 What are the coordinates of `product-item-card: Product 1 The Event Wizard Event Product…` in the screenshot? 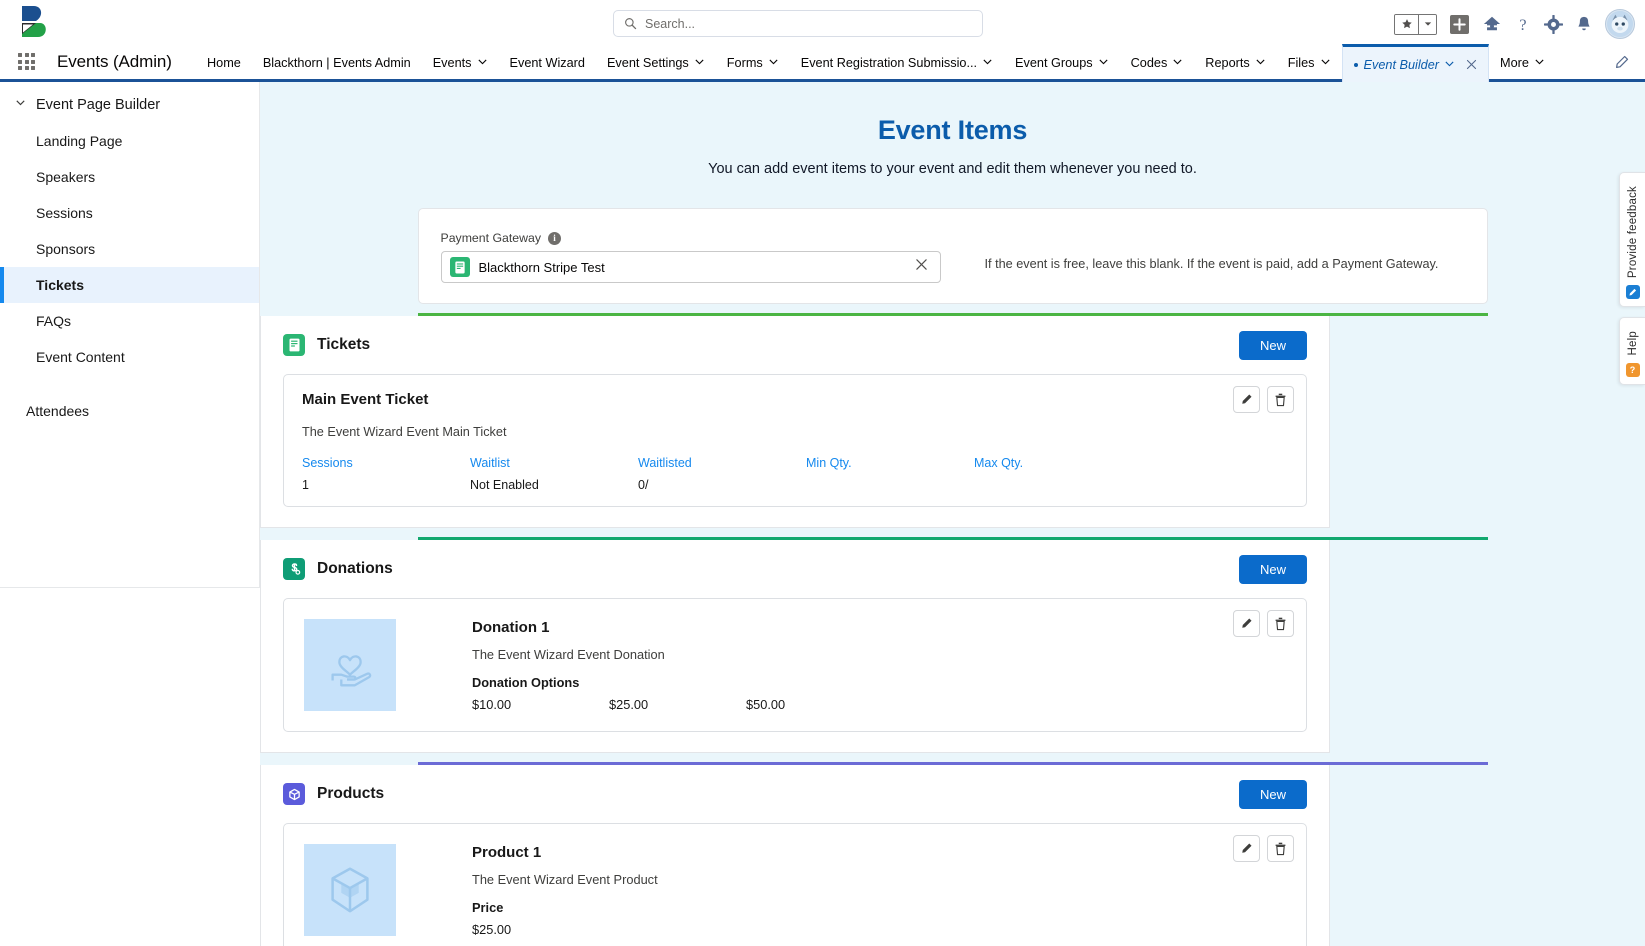 It's located at (795, 884).